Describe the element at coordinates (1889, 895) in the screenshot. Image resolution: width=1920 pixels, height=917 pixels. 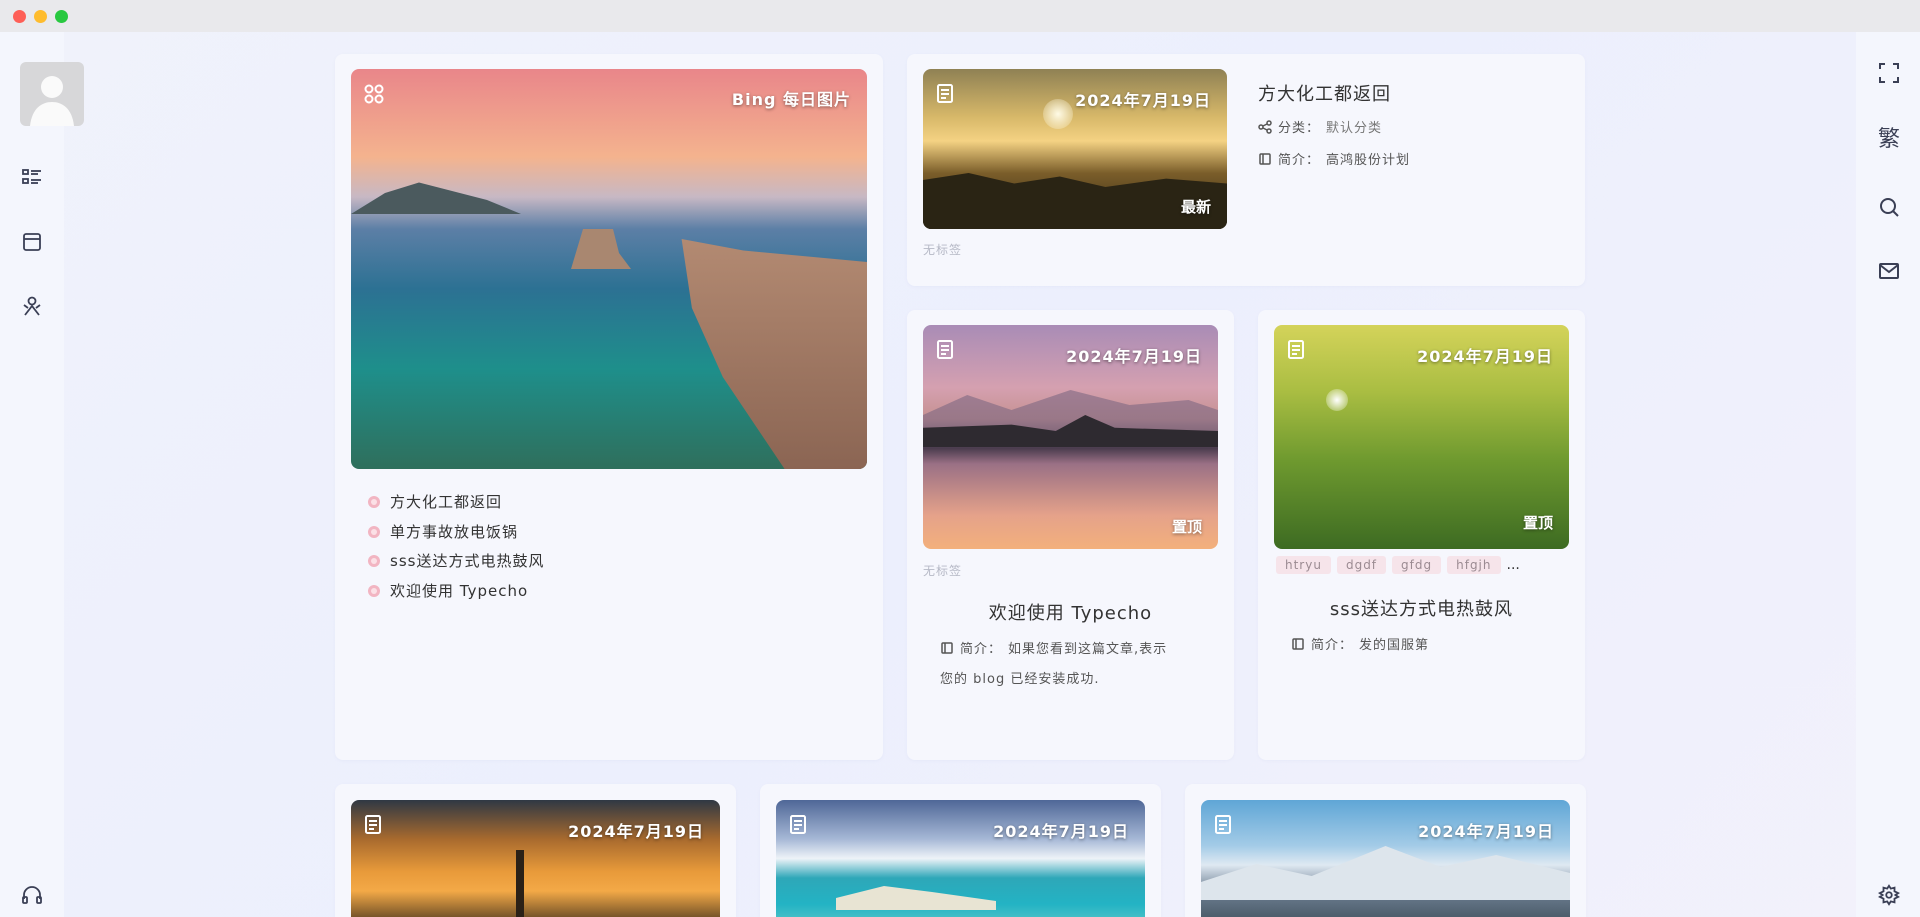
I see `gear-icon` at that location.